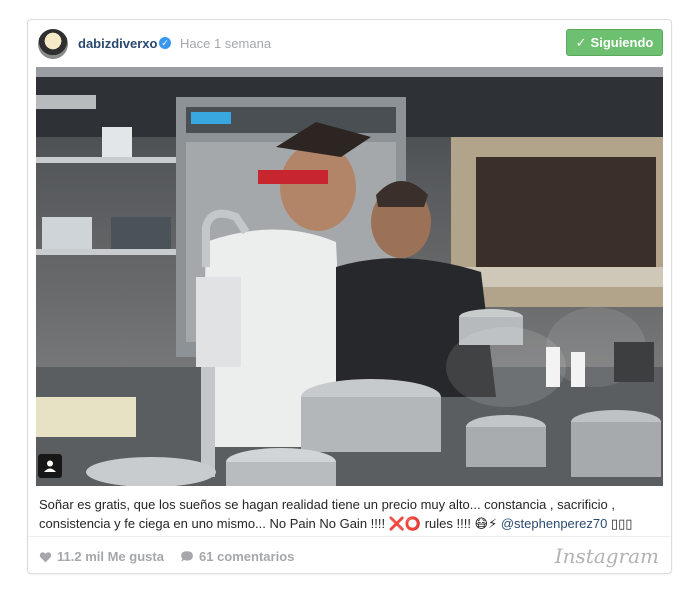 This screenshot has height=597, width=700. Describe the element at coordinates (50, 466) in the screenshot. I see `tagged-users-icon` at that location.